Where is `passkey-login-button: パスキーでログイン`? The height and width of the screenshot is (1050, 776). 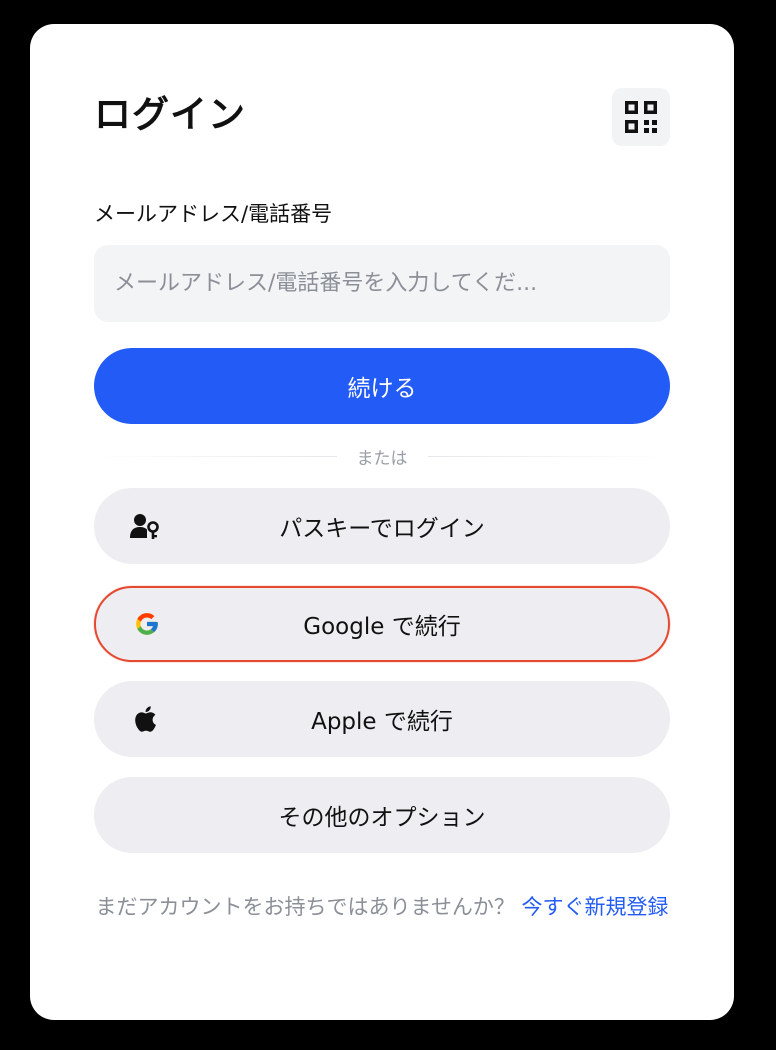
passkey-login-button: パスキーでログイン is located at coordinates (382, 526).